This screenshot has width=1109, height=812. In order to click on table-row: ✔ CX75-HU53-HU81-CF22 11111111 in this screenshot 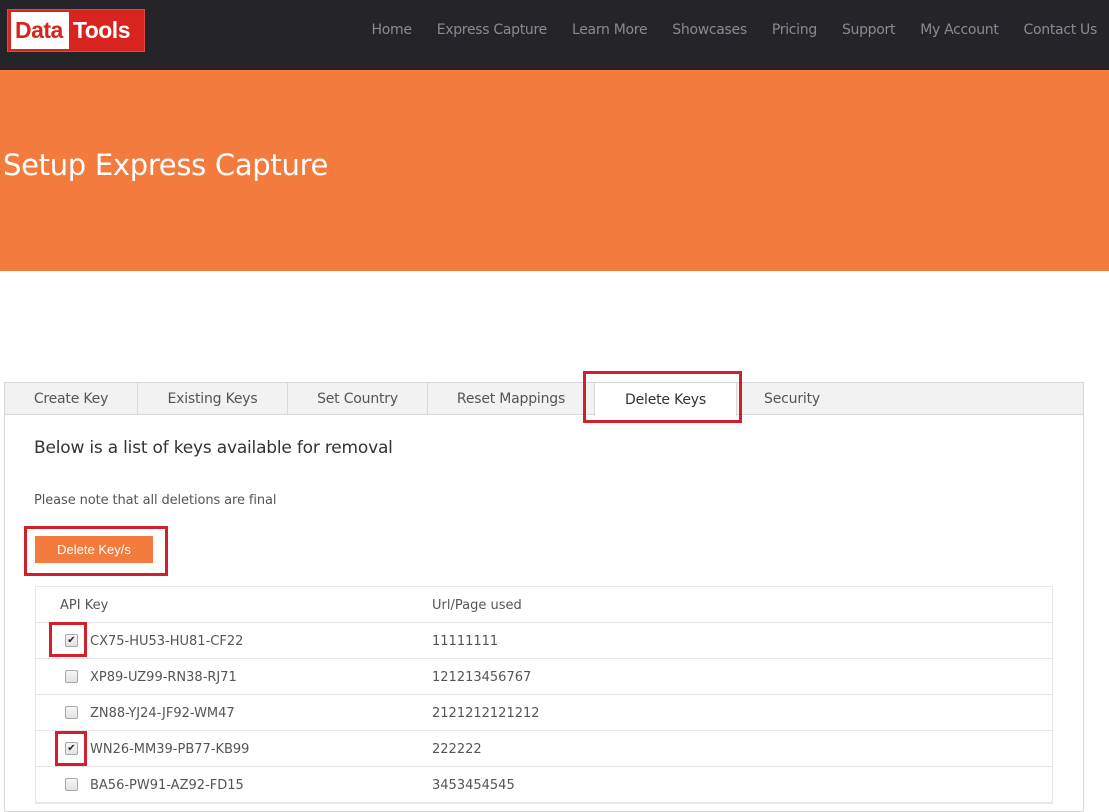, I will do `click(544, 641)`.